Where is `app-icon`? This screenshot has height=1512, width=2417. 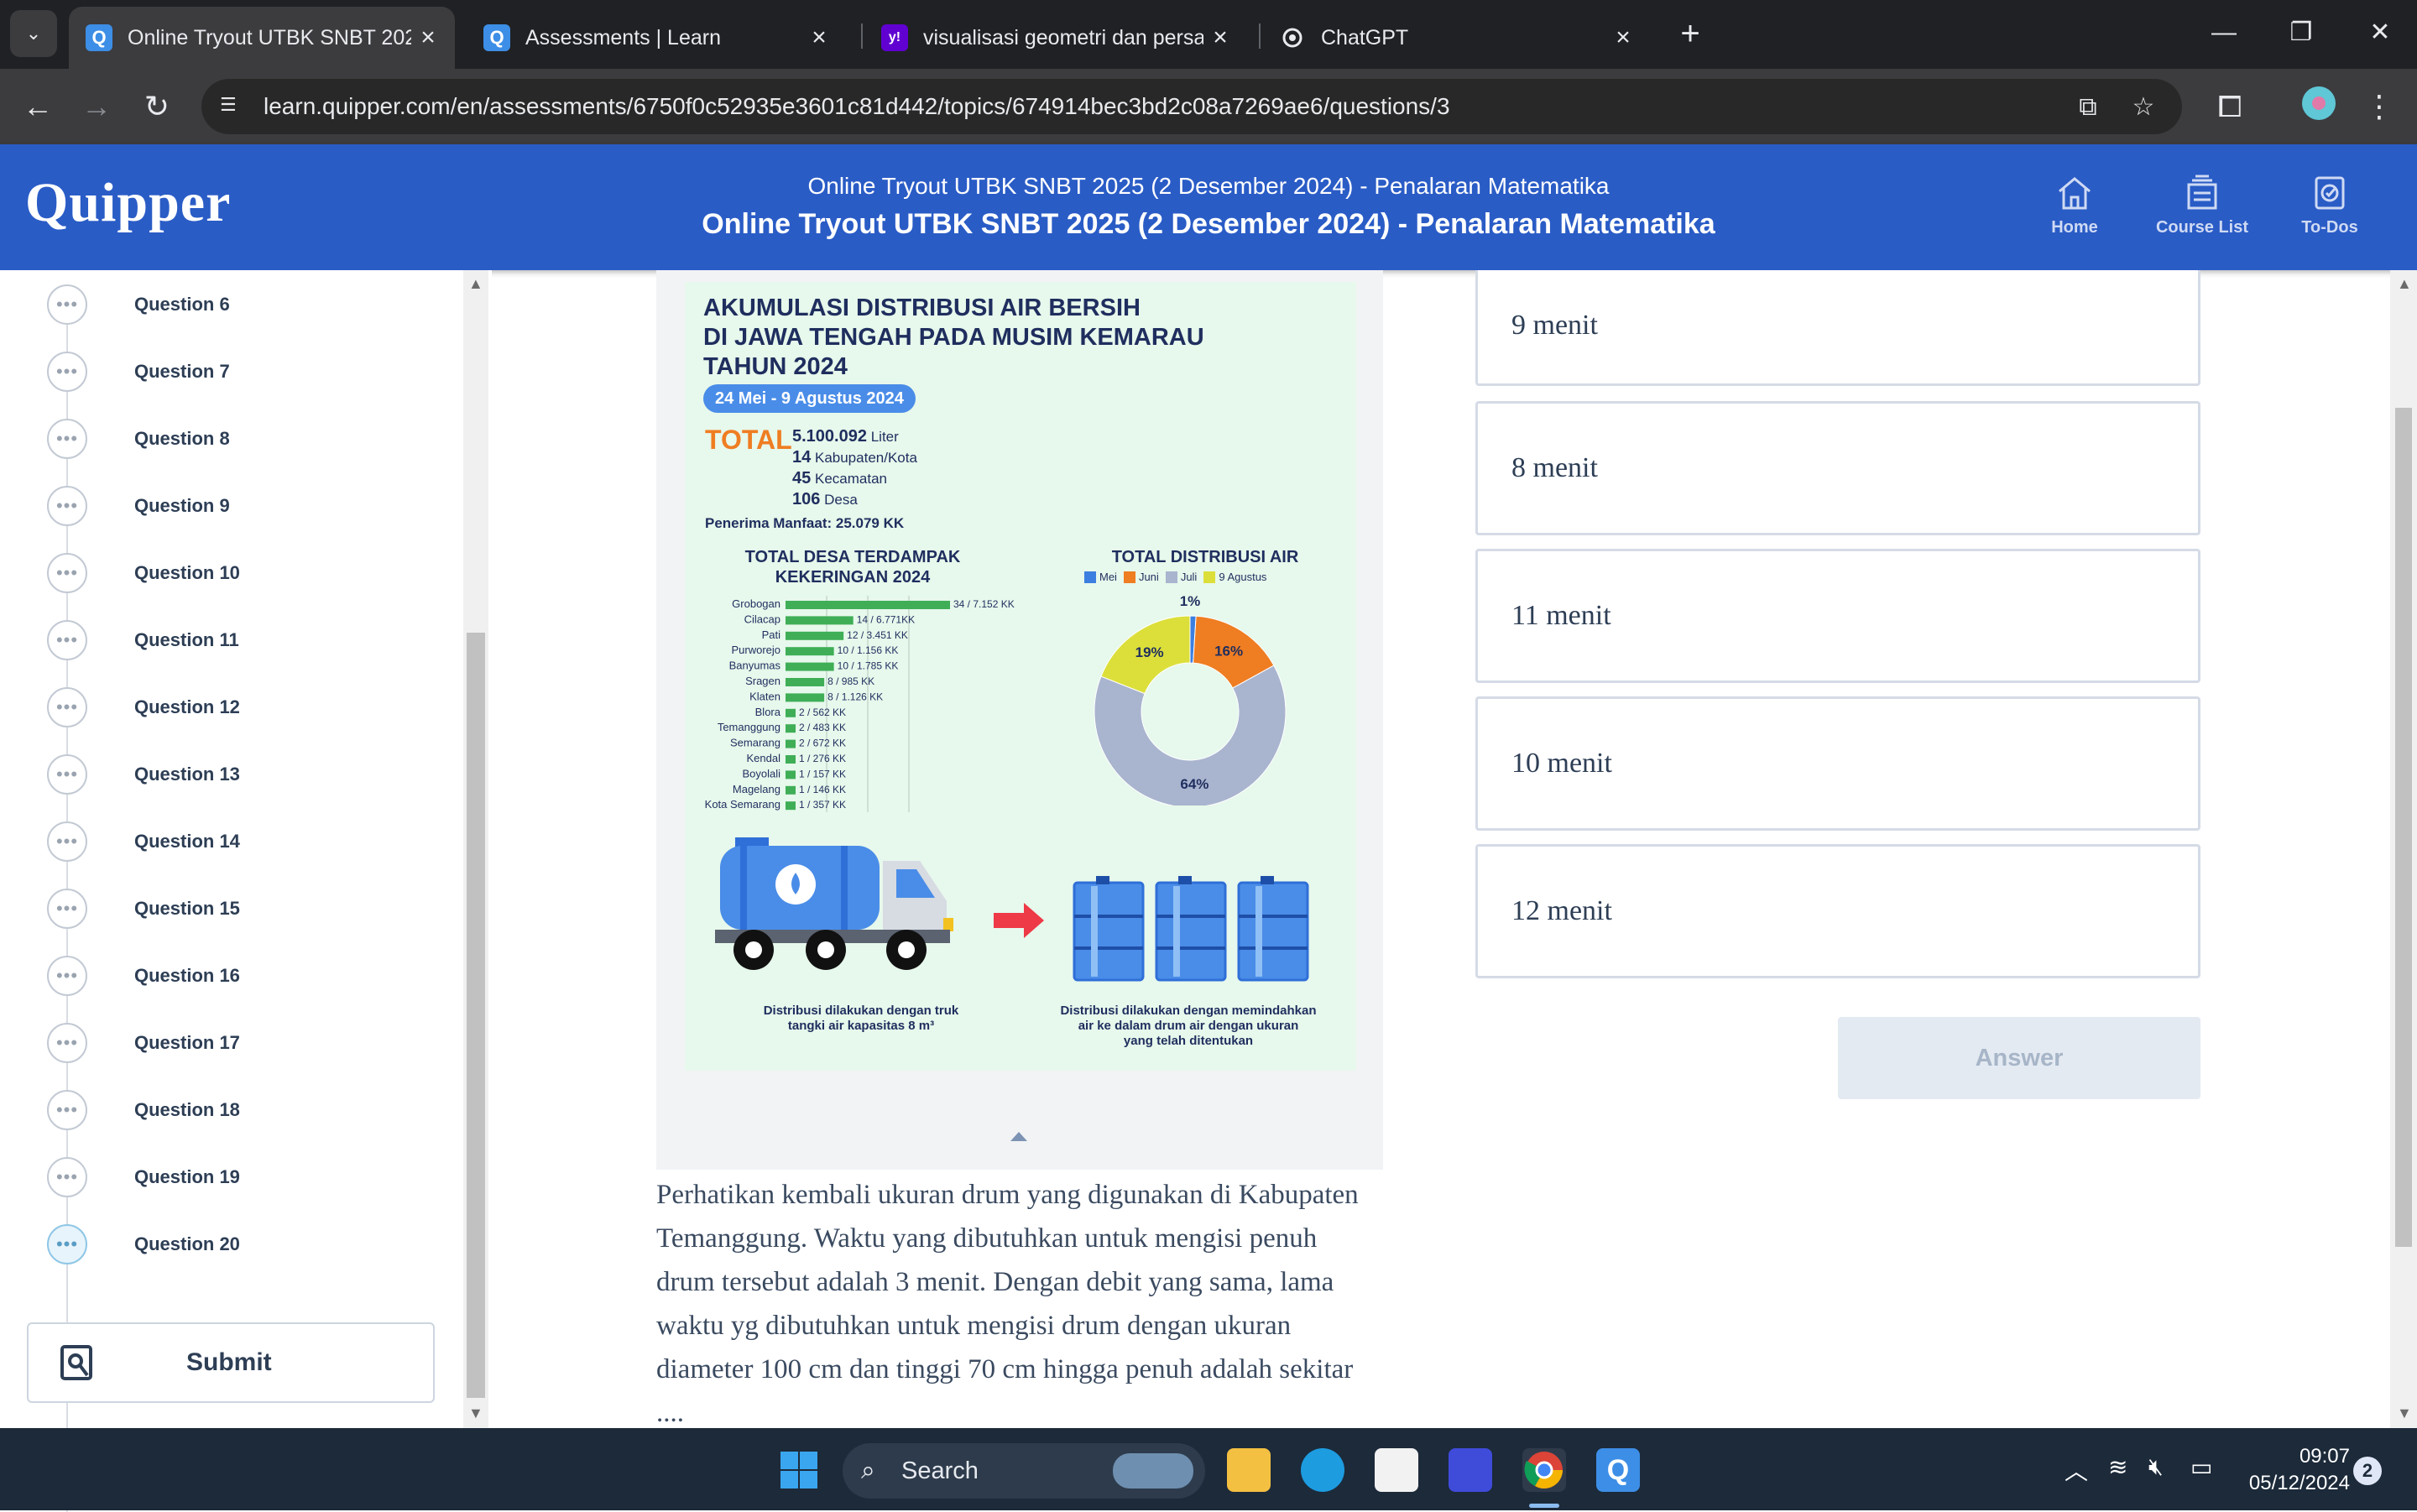 app-icon is located at coordinates (1470, 1470).